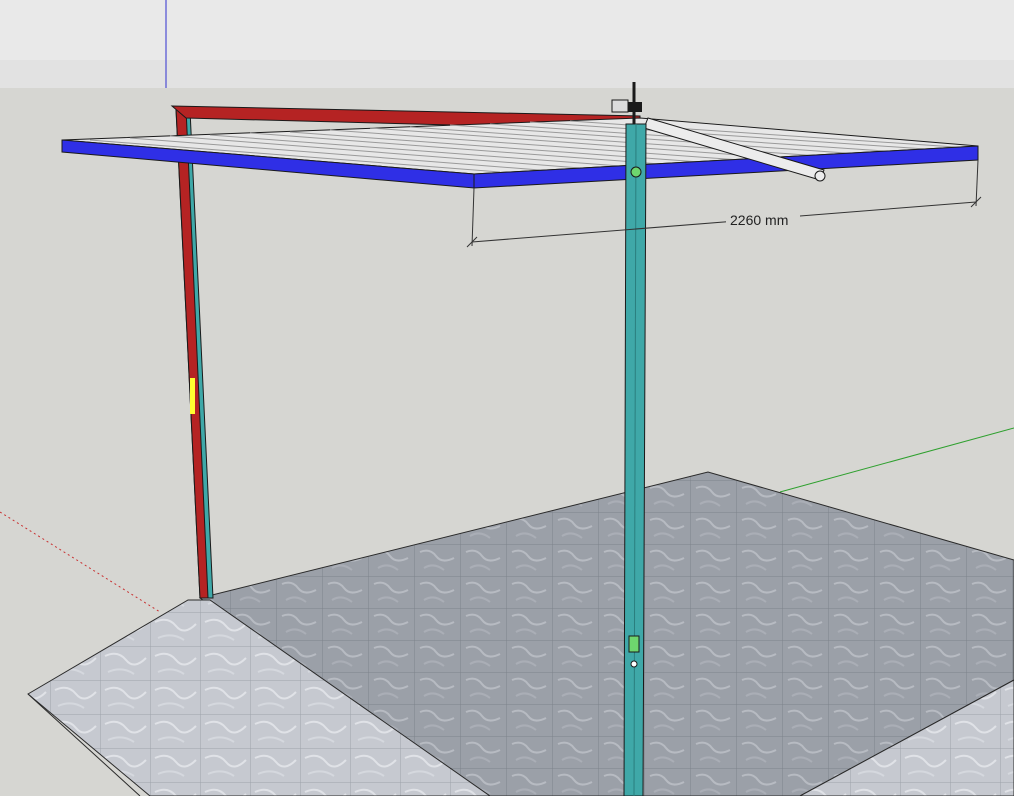 The width and height of the screenshot is (1014, 796). What do you see at coordinates (759, 220) in the screenshot?
I see `dimension-label: 2260 mm` at bounding box center [759, 220].